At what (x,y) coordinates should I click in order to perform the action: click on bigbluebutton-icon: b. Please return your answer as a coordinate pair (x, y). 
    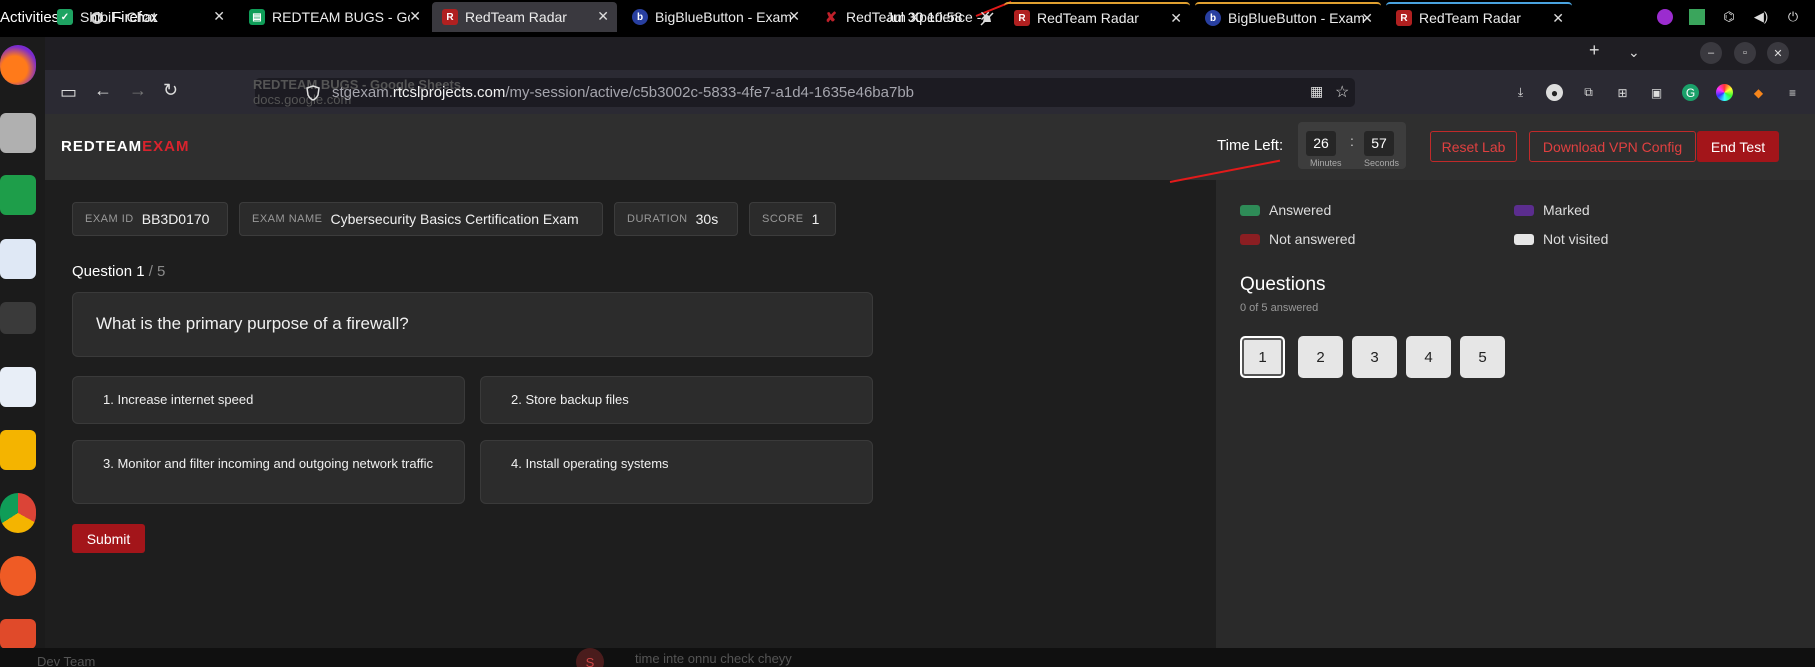
    Looking at the image, I should click on (640, 17).